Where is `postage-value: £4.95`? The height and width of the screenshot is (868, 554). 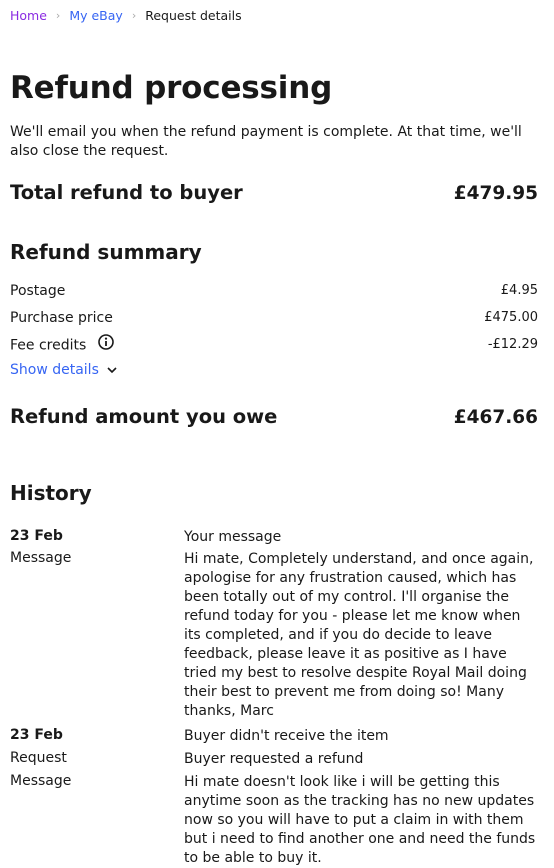 postage-value: £4.95 is located at coordinates (519, 290).